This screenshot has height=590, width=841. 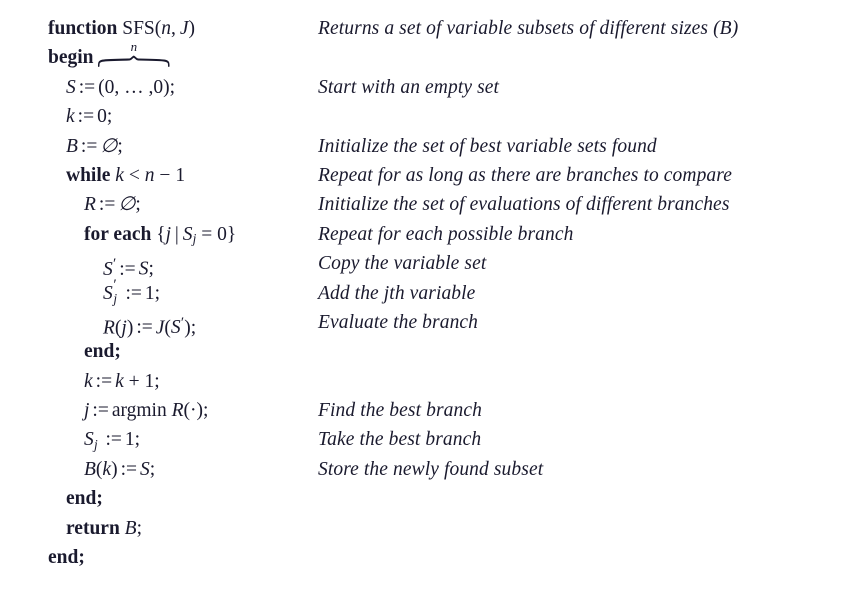 I want to click on var-S-prime-sub-j: S ′ j, so click(x=110, y=291).